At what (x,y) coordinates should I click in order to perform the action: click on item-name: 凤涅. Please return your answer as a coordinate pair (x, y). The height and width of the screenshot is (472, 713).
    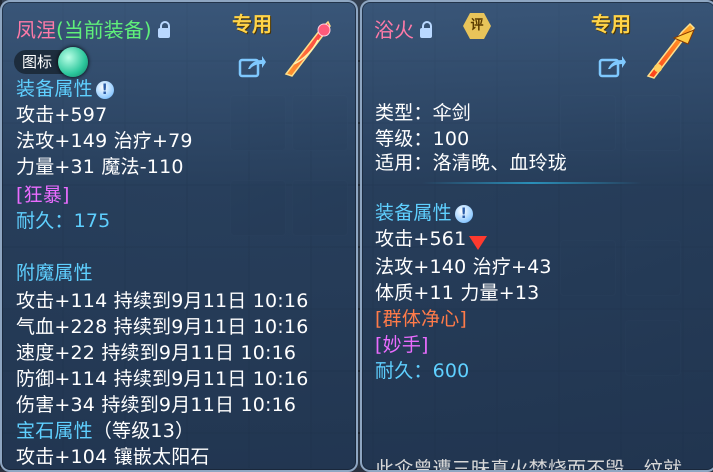
    Looking at the image, I should click on (36, 30).